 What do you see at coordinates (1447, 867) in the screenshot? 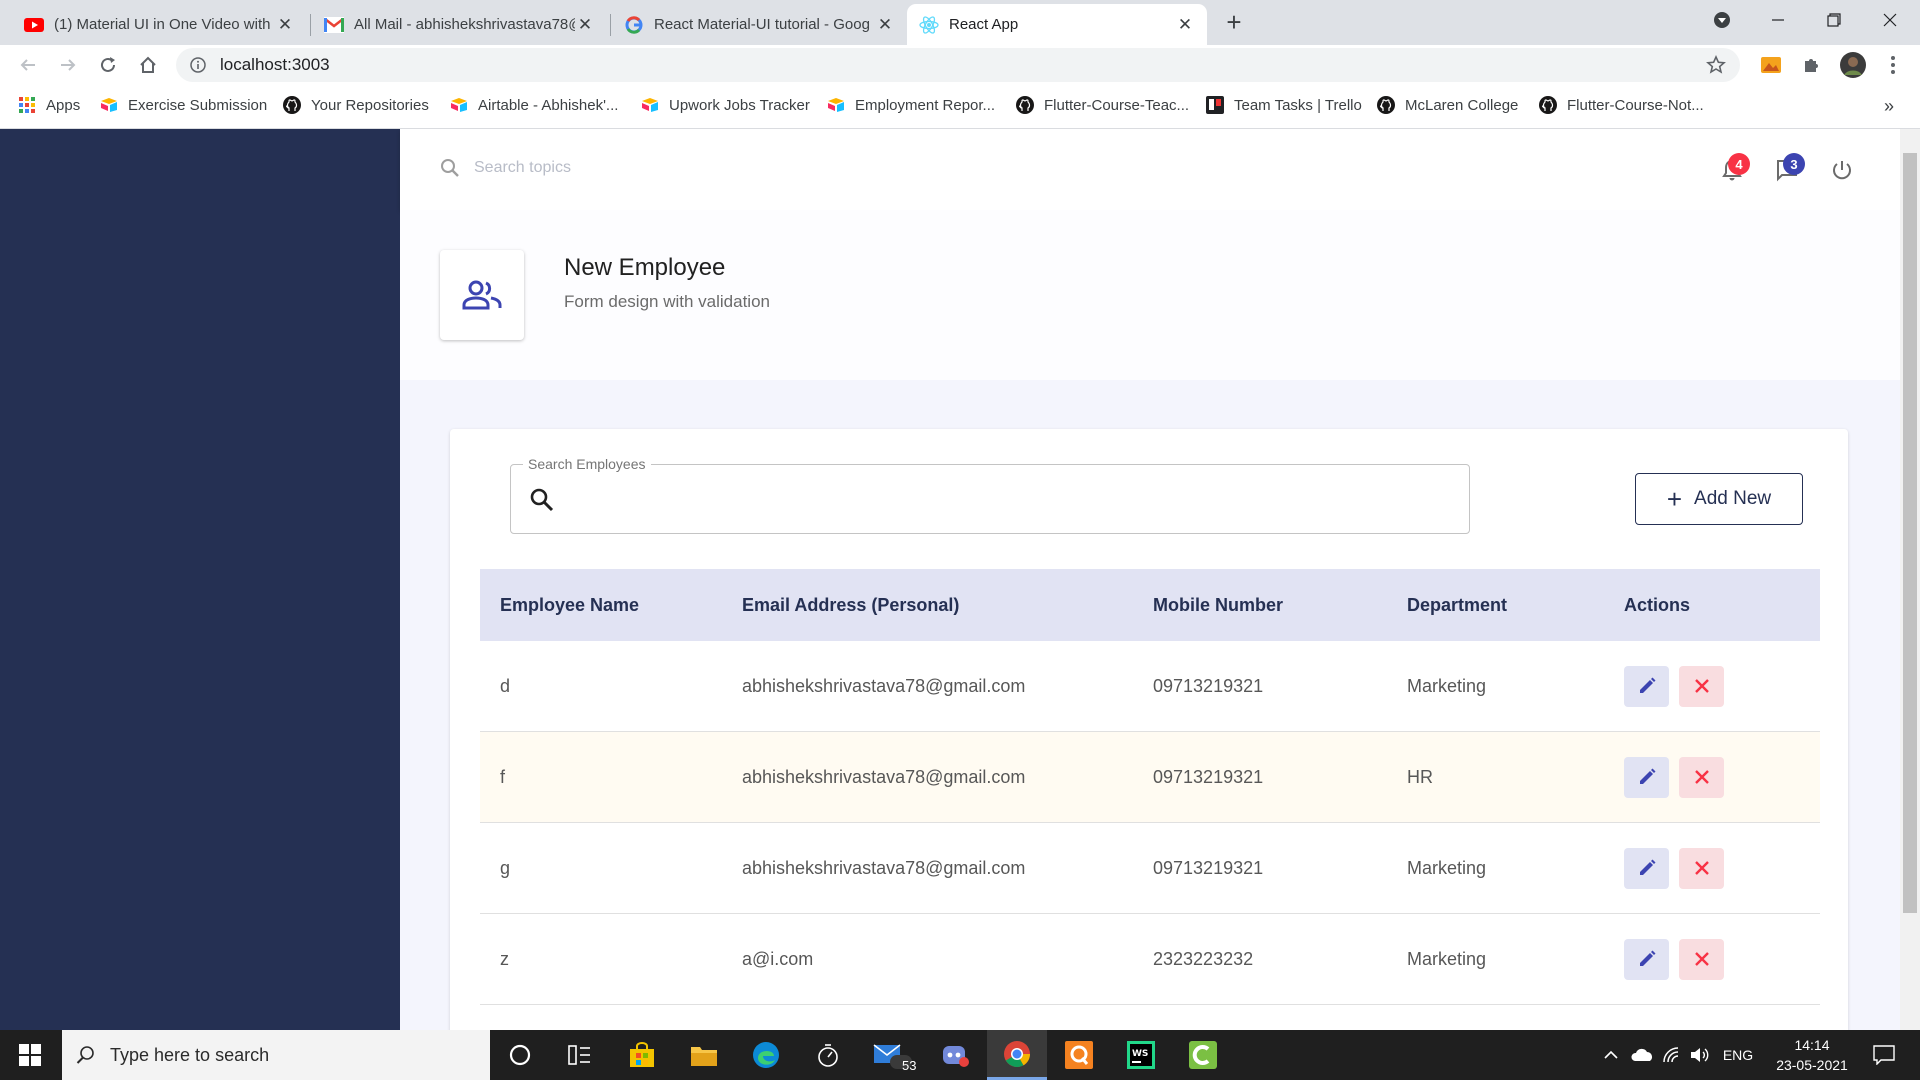
I see `cell-department: Marketing` at bounding box center [1447, 867].